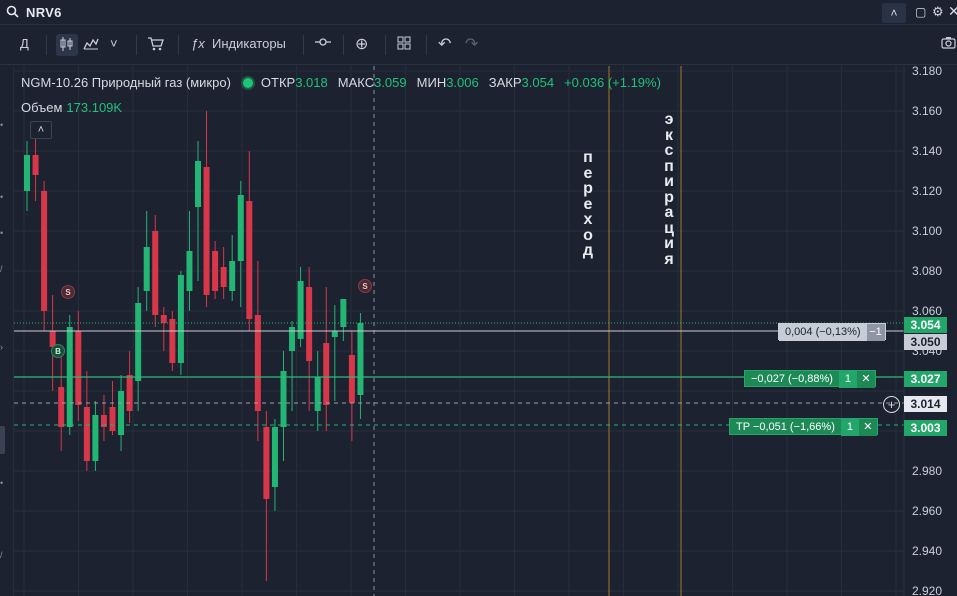  I want to click on position-pnl: −0,027 (−0,88%), so click(792, 379).